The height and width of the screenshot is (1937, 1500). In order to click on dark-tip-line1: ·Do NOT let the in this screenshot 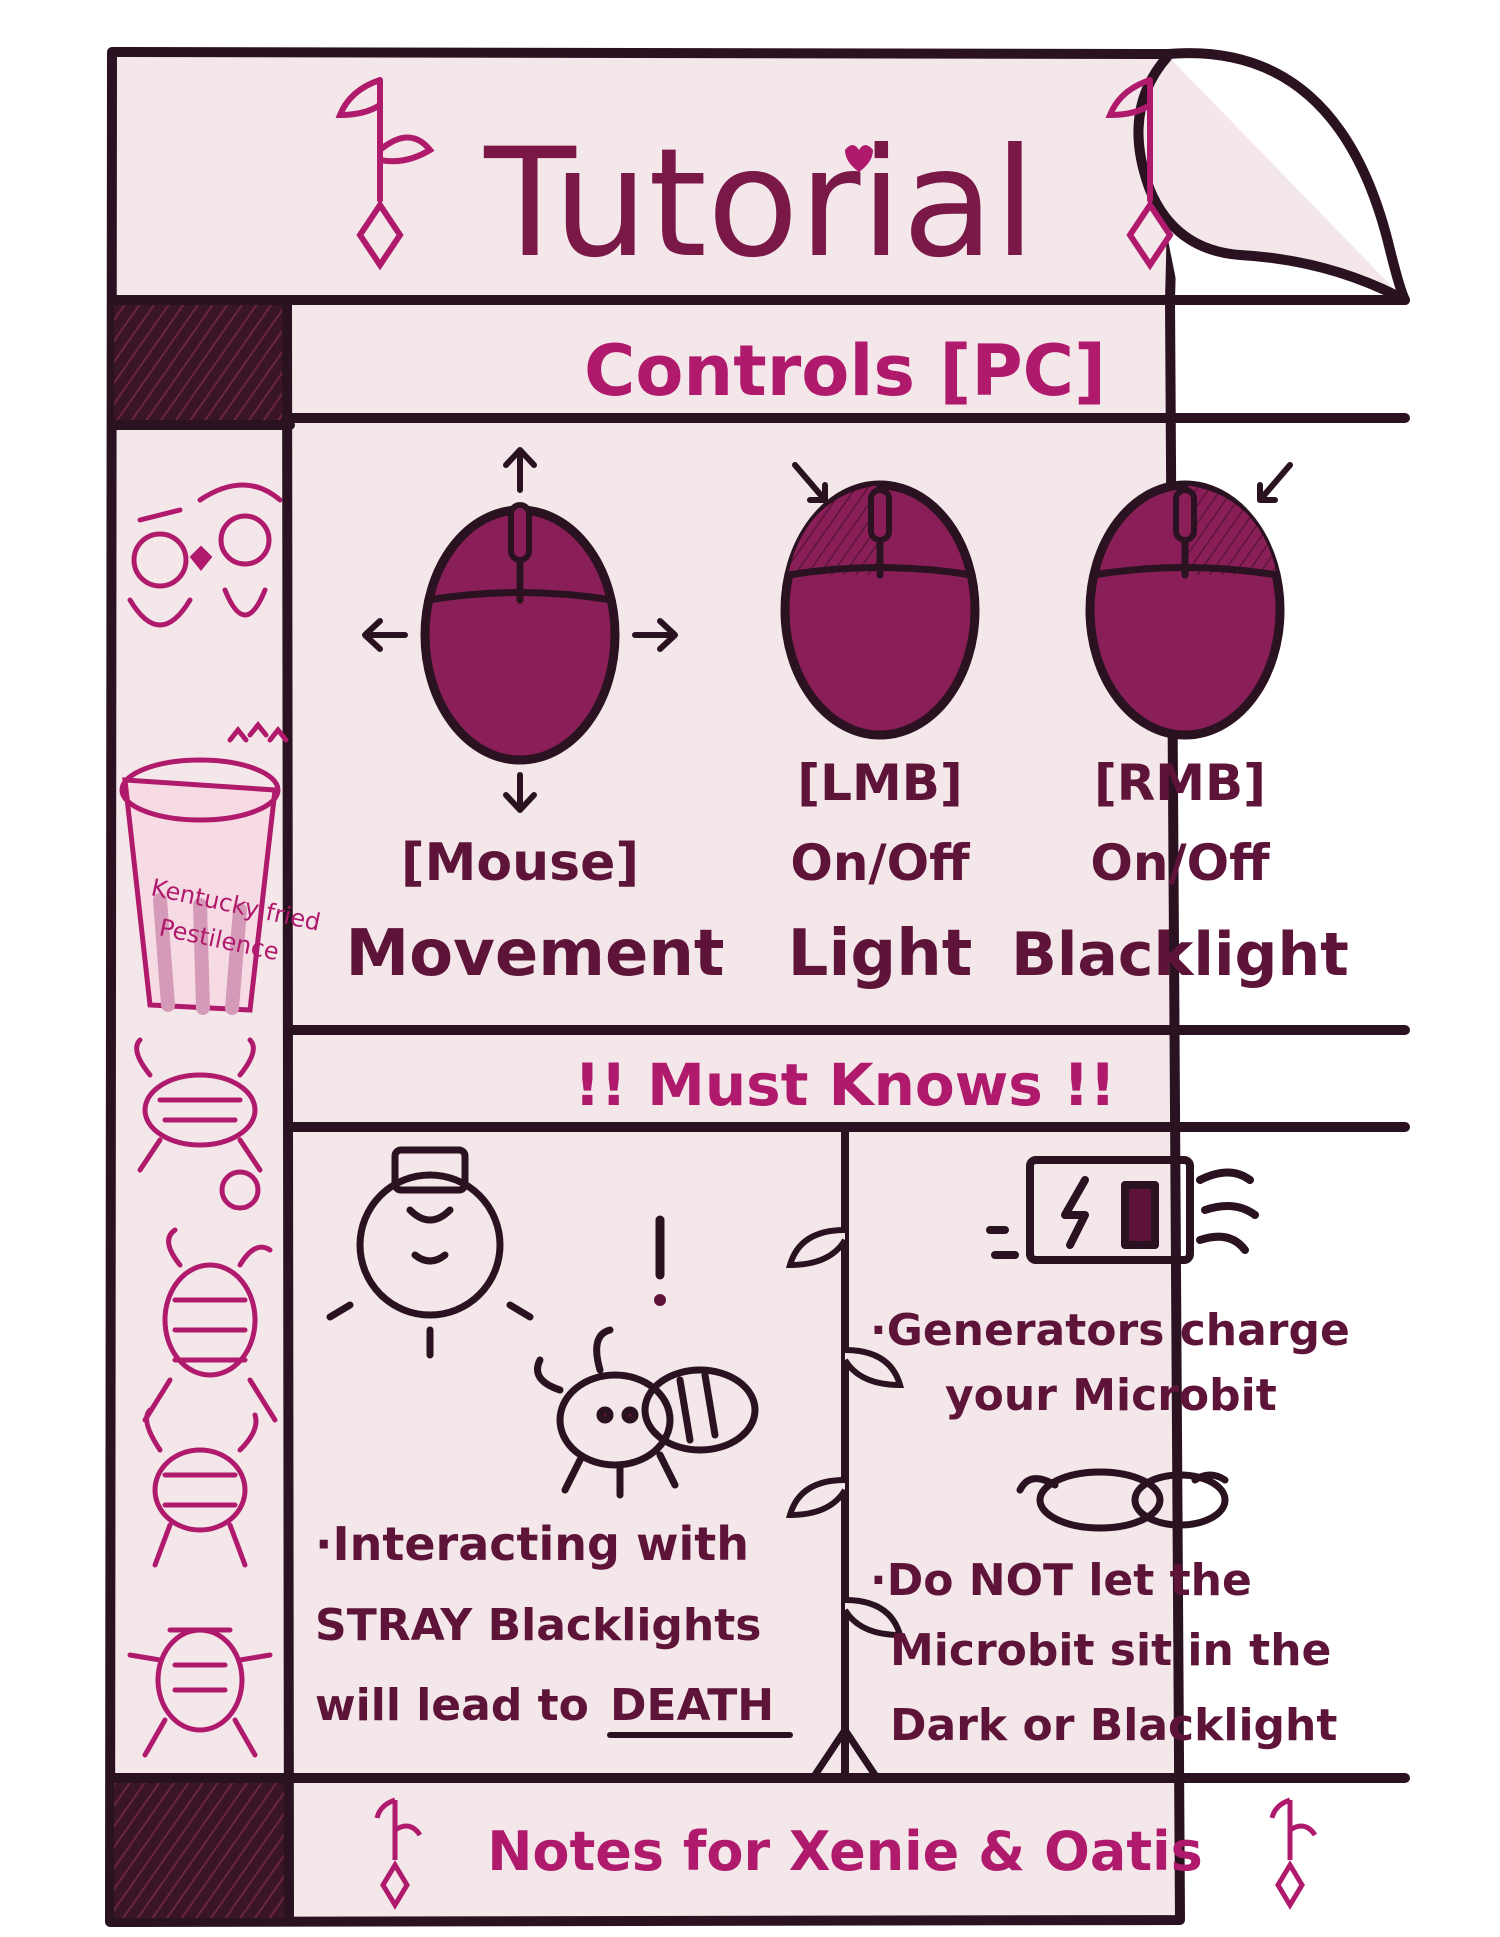, I will do `click(1061, 1580)`.